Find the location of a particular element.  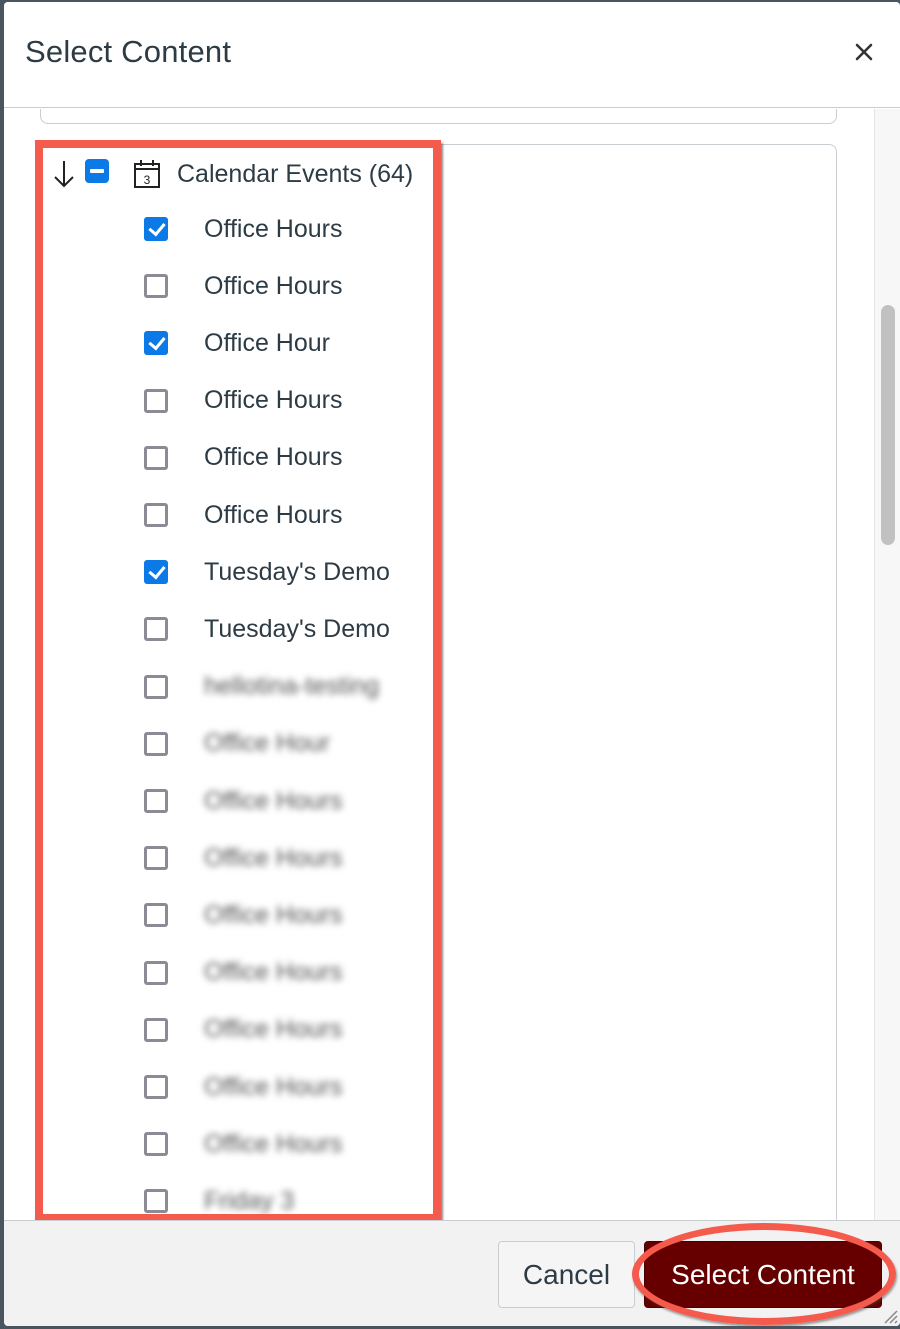

dialog-title: Select Content is located at coordinates (128, 51).